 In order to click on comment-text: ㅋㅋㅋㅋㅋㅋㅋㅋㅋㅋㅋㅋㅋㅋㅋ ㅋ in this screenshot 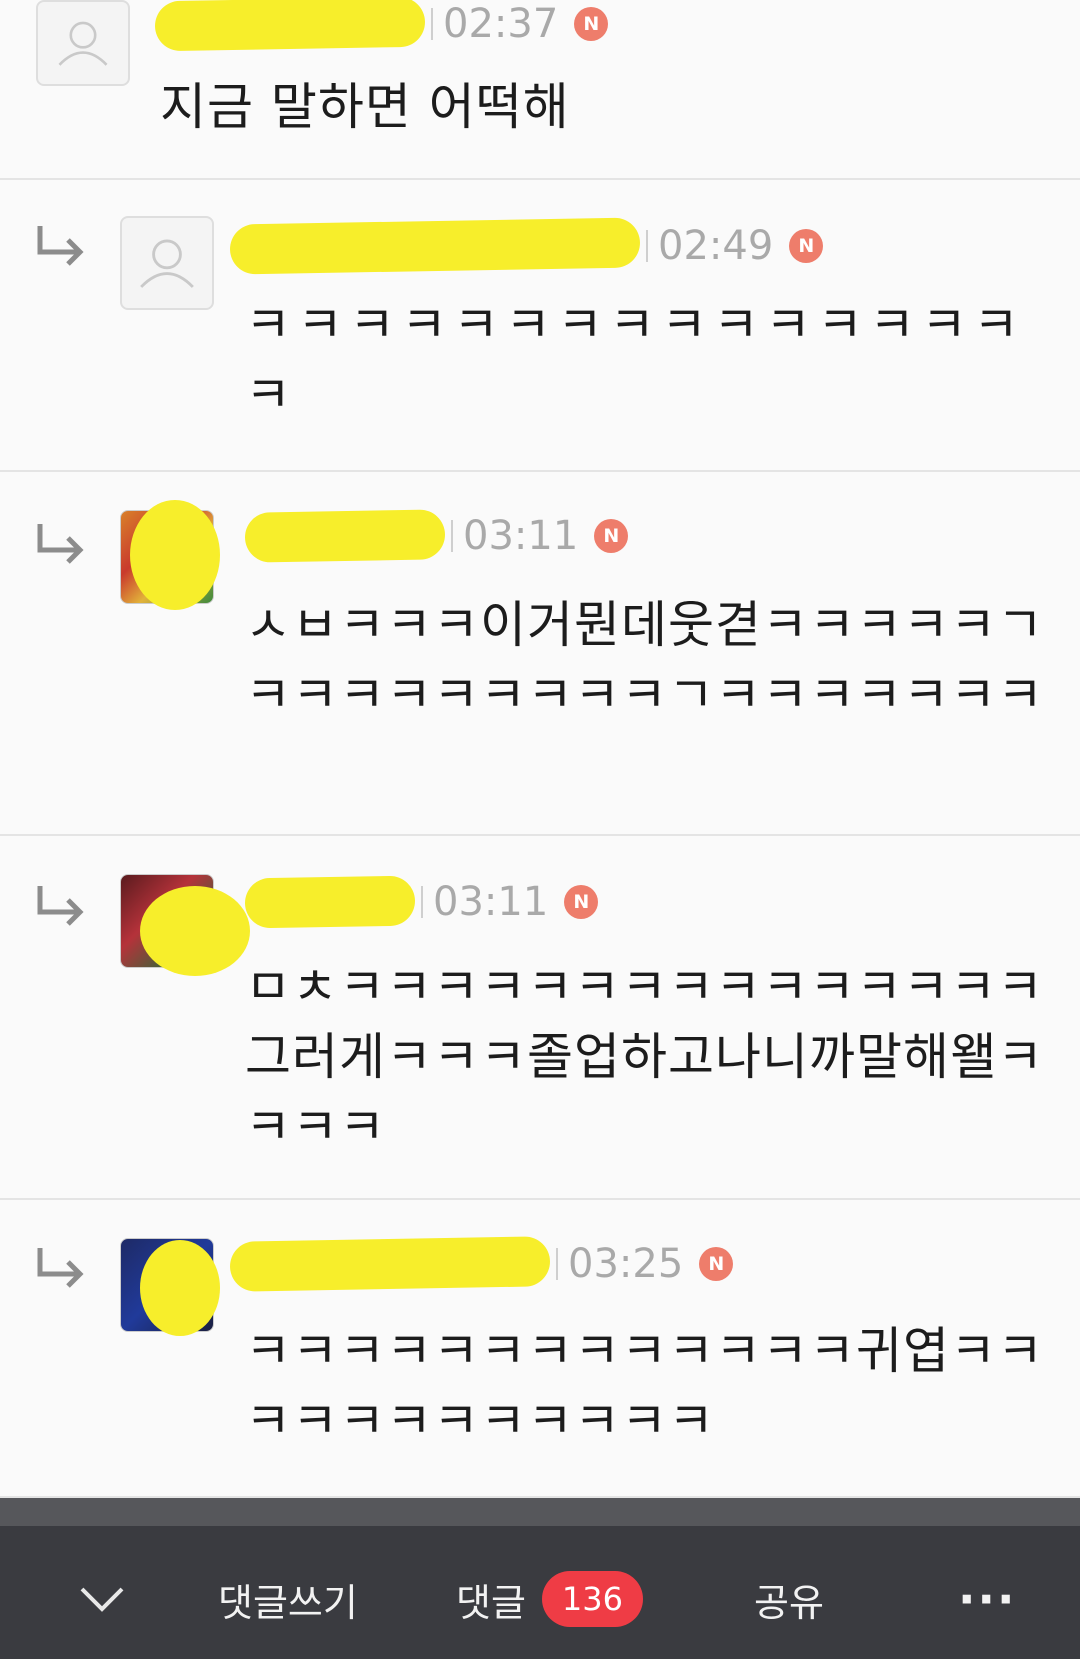, I will do `click(635, 360)`.